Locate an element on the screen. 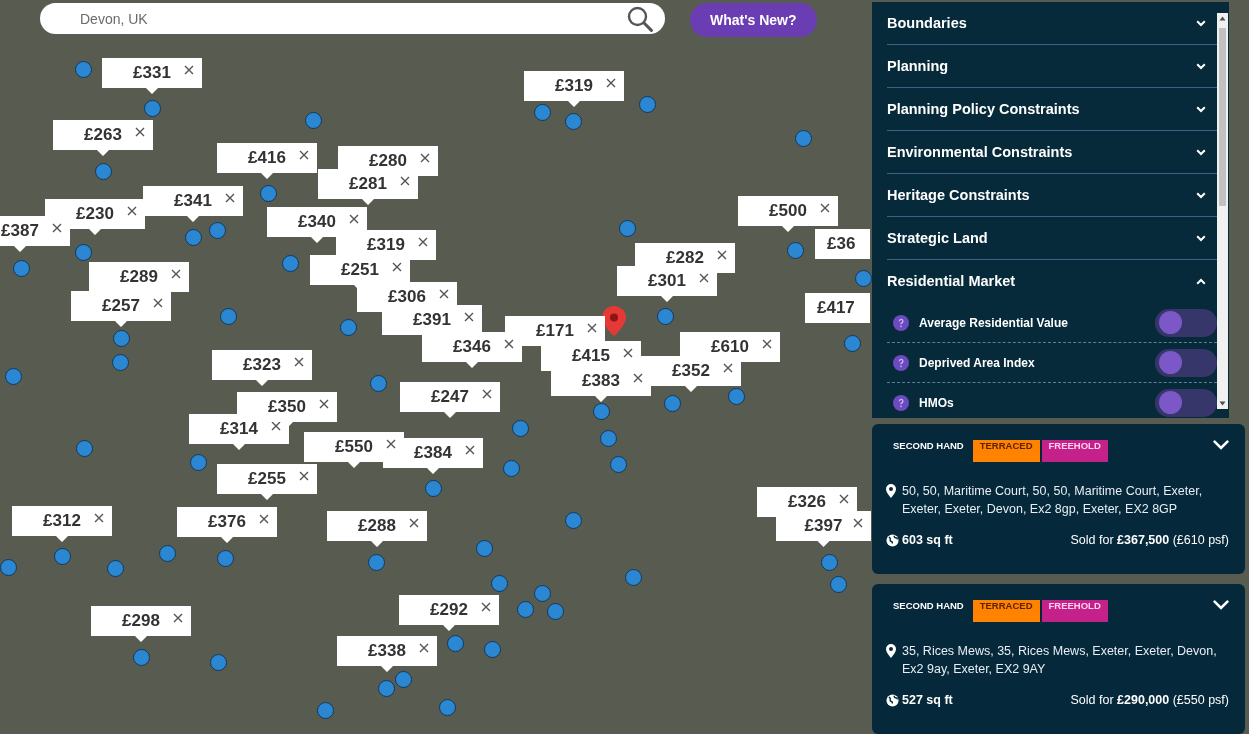 Image resolution: width=1249 pixels, height=734 pixels. search-field: Devon, UK is located at coordinates (352, 18).